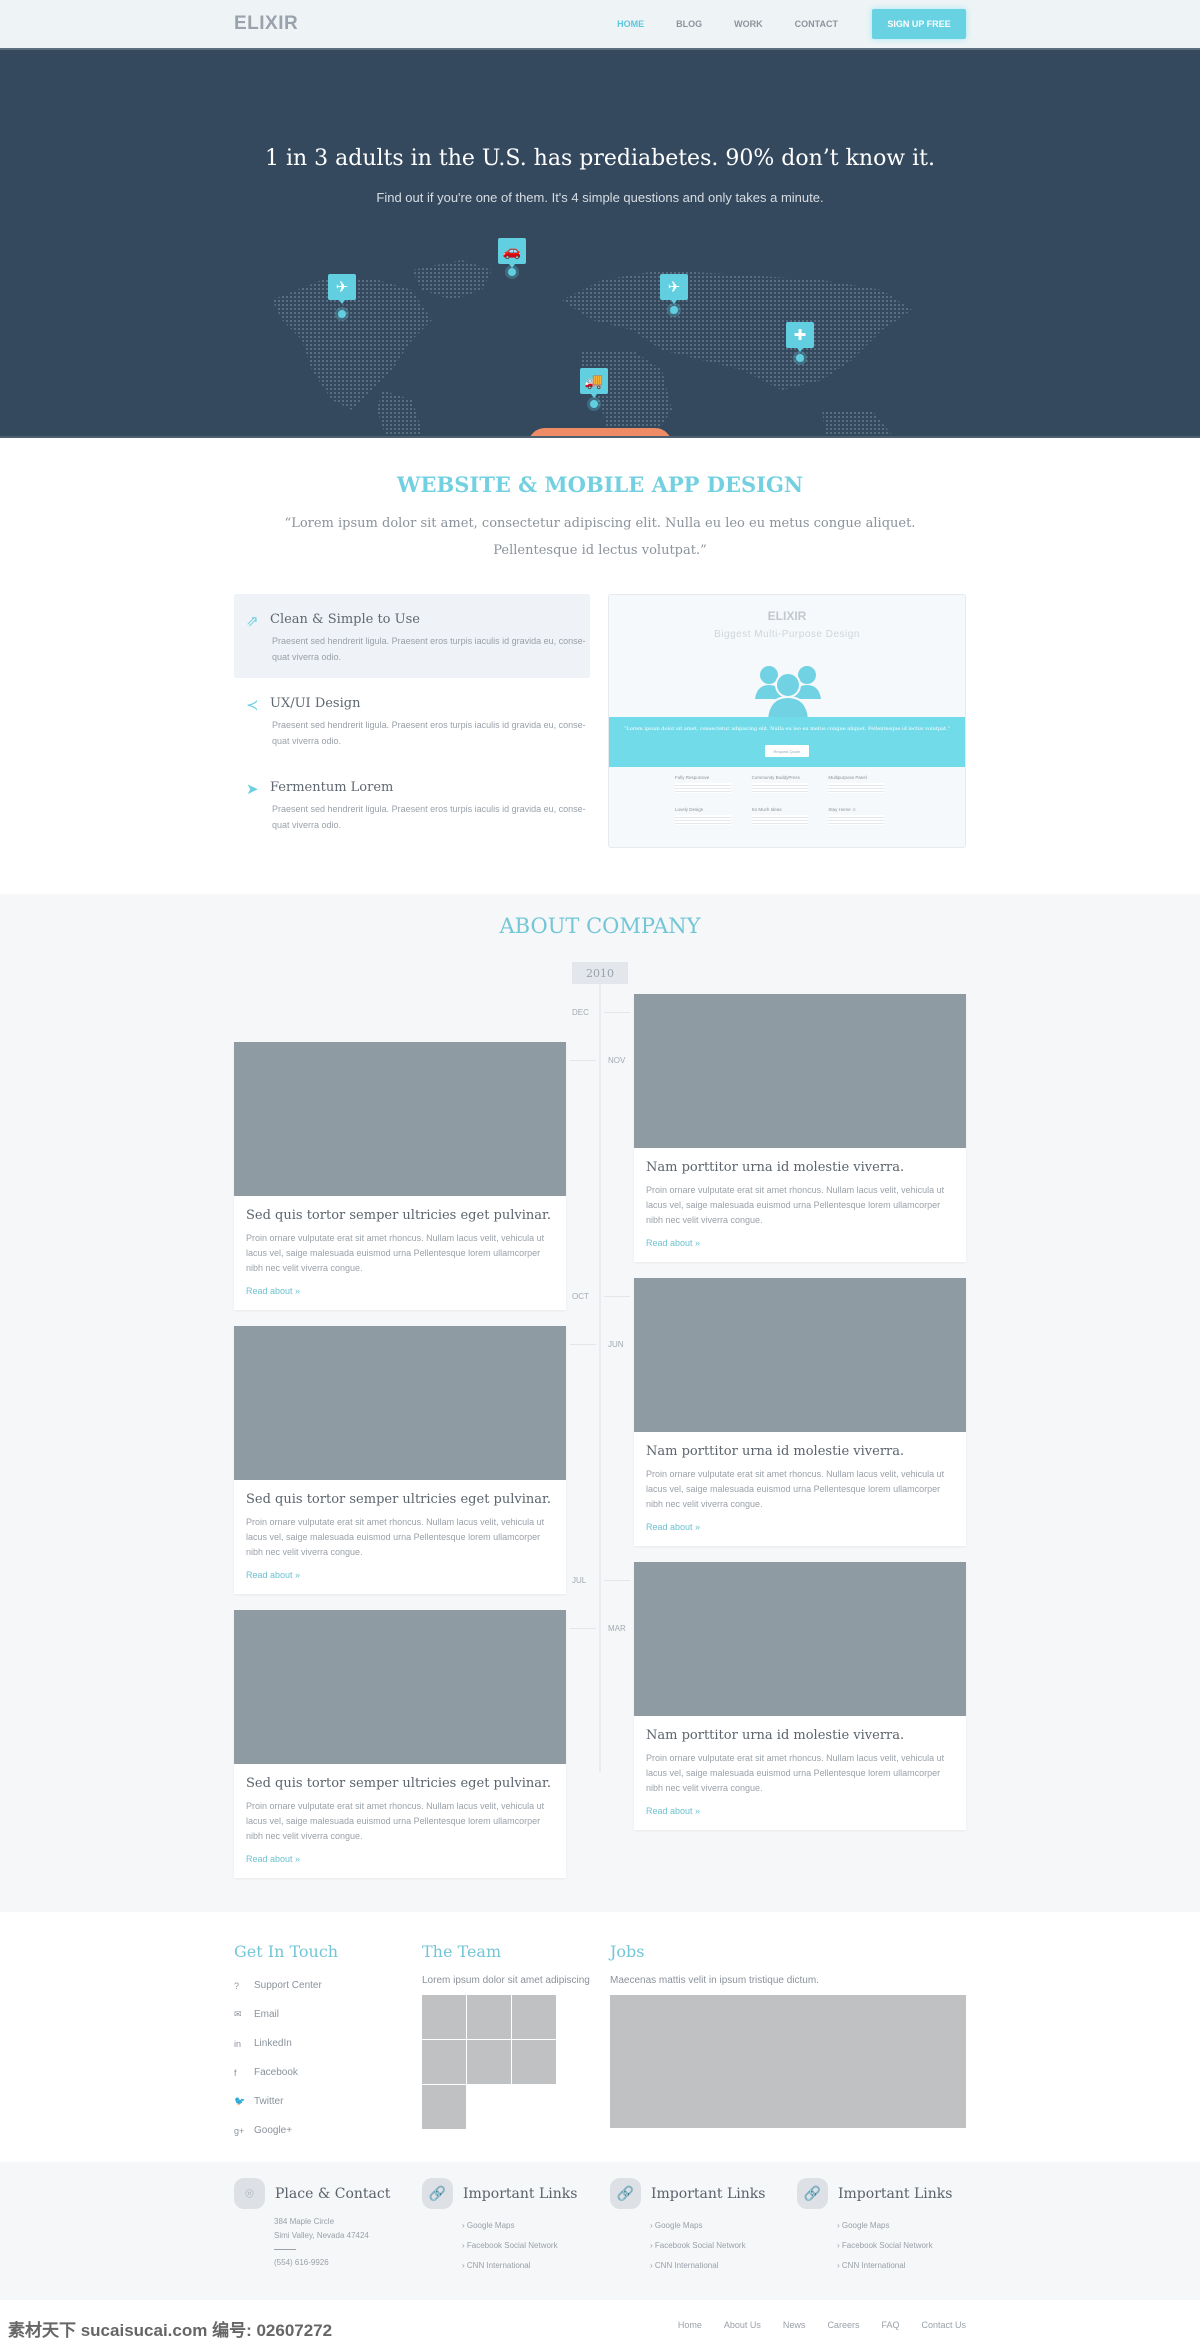 This screenshot has width=1200, height=2352. I want to click on preview-feature-label: Stay Home ☺, so click(842, 809).